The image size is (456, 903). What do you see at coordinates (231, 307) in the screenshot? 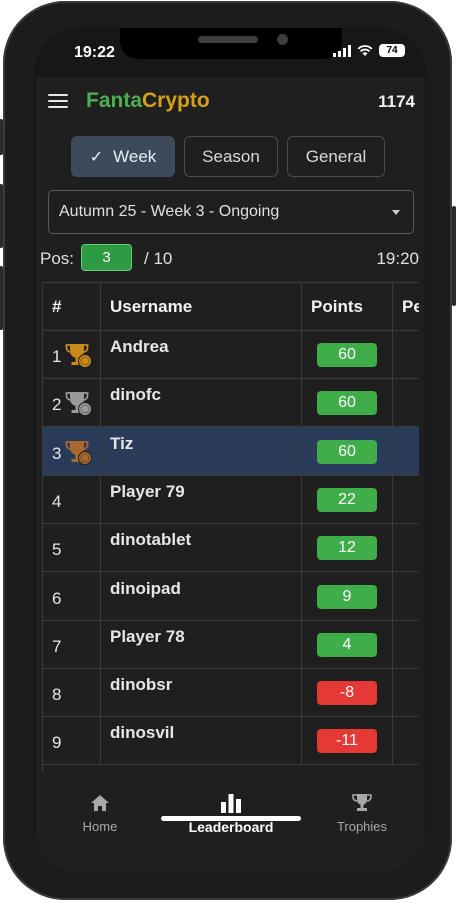
I see `table-header: # Username Points Pe` at bounding box center [231, 307].